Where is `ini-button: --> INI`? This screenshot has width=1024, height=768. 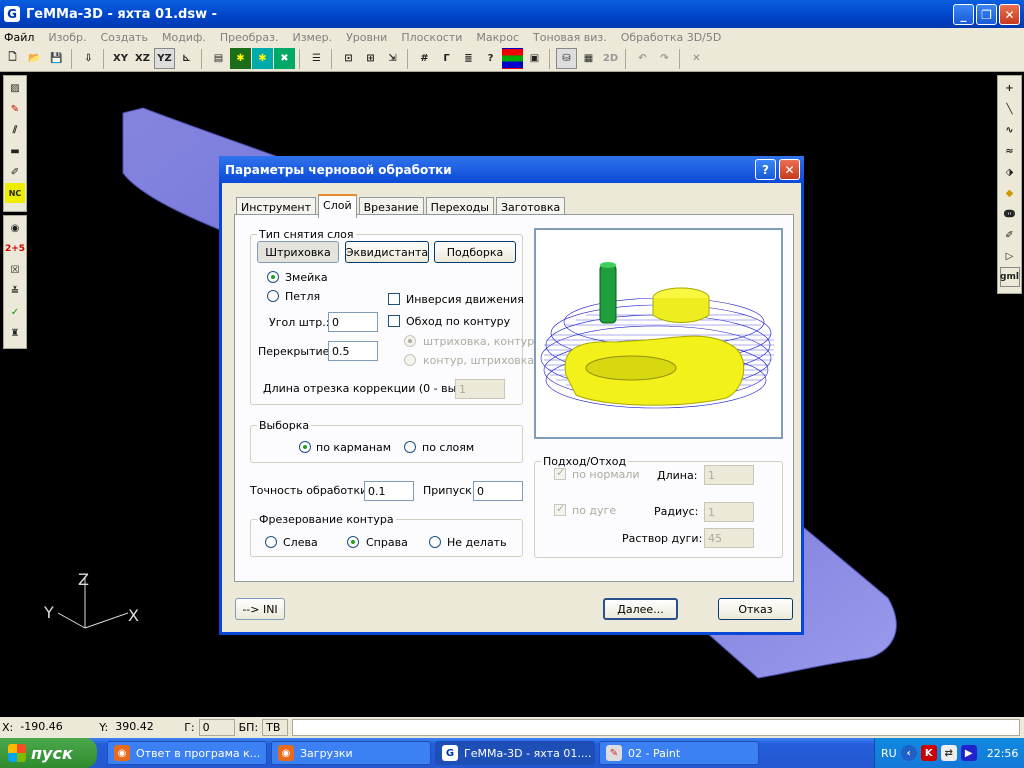 ini-button: --> INI is located at coordinates (260, 609).